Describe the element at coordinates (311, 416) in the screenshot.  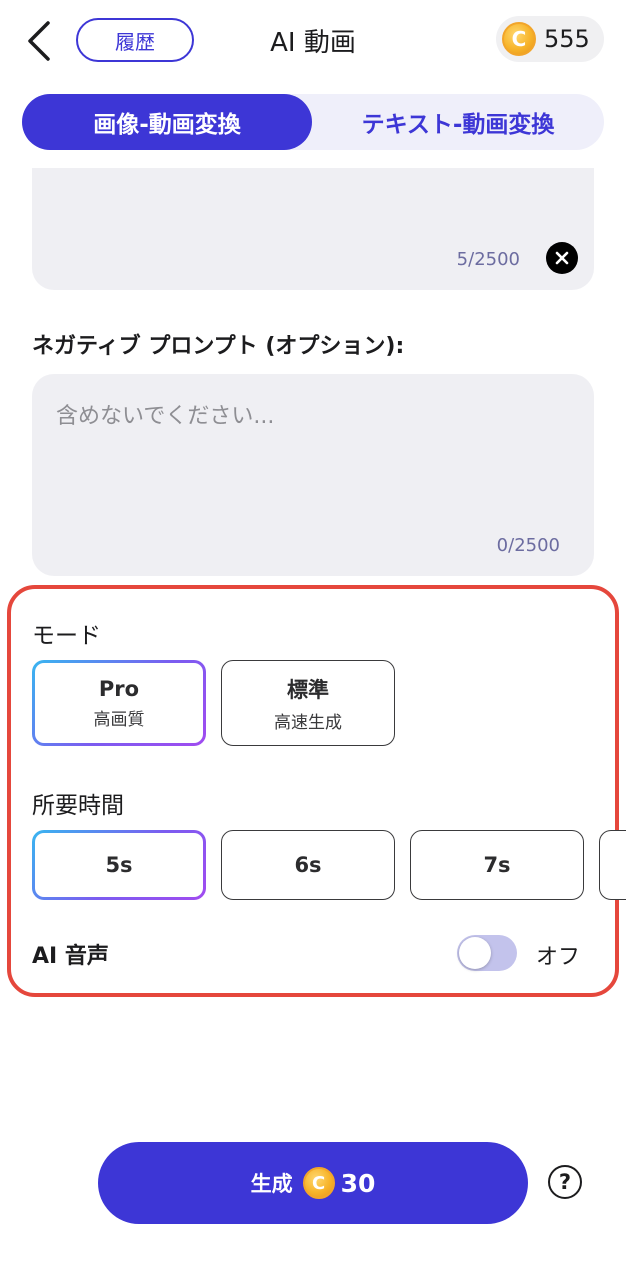
I see `negative-prompt-input` at that location.